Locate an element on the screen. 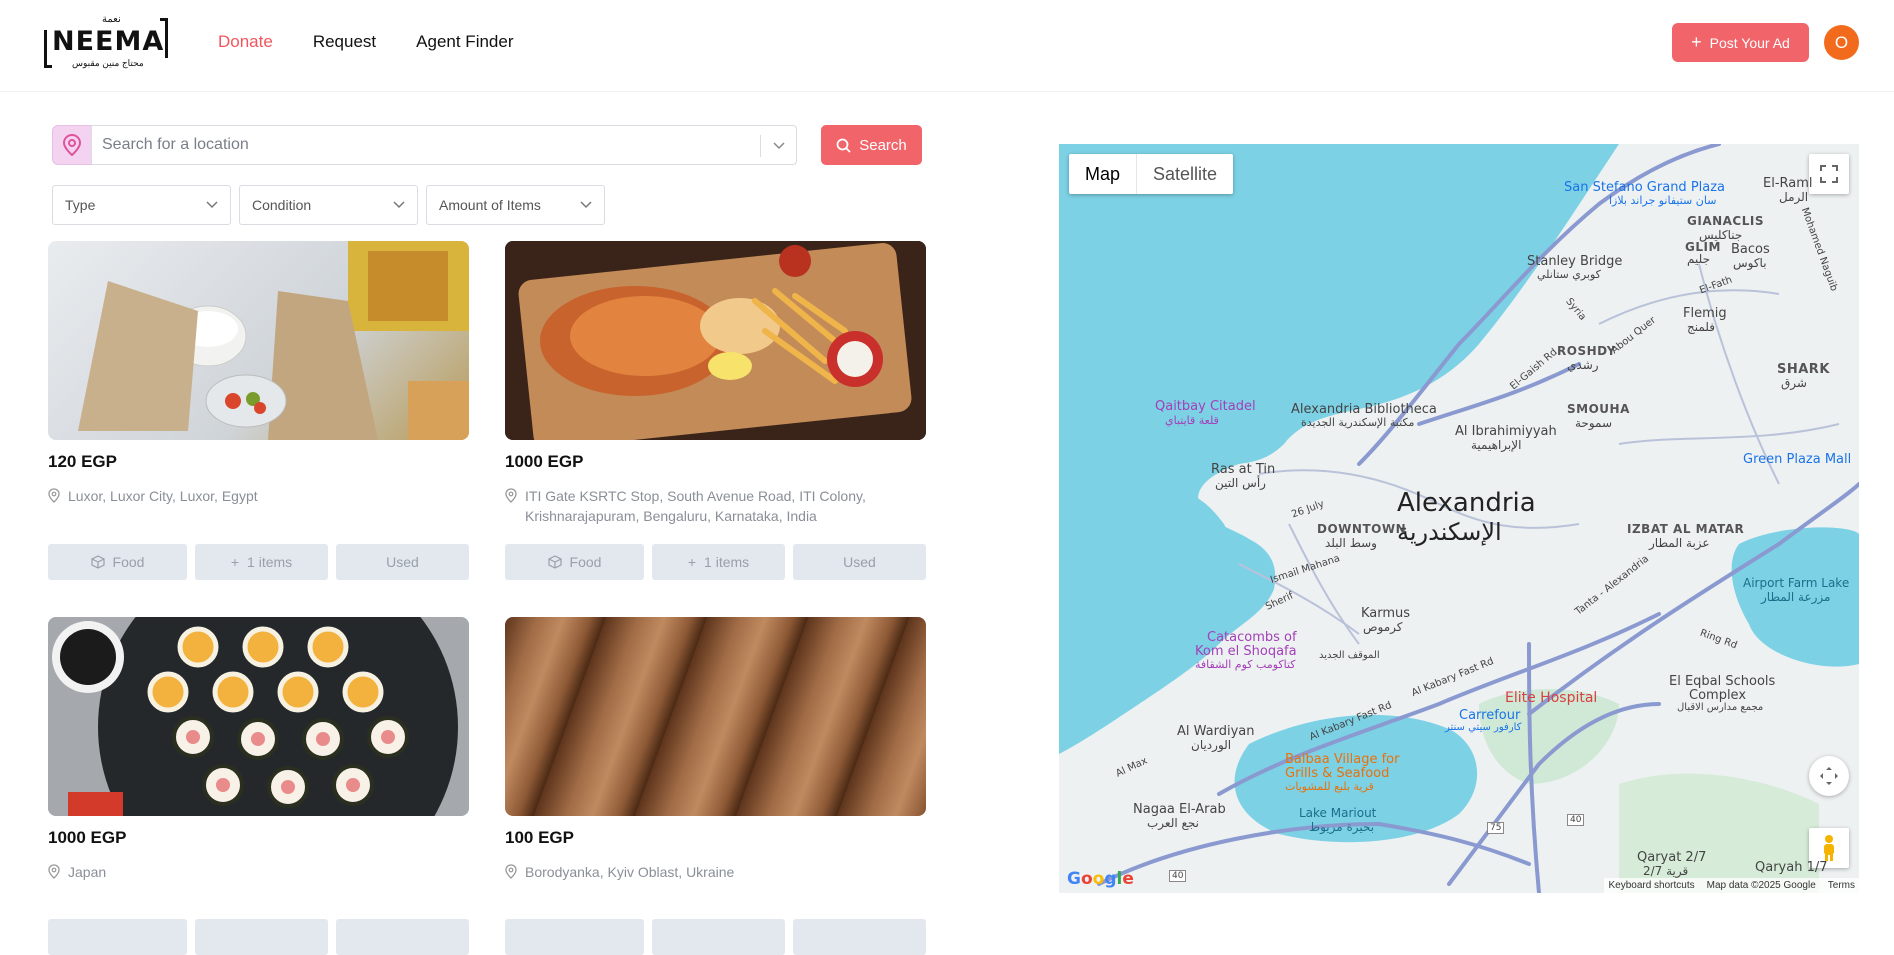 Image resolution: width=1894 pixels, height=955 pixels. location-search-box is located at coordinates (444, 145).